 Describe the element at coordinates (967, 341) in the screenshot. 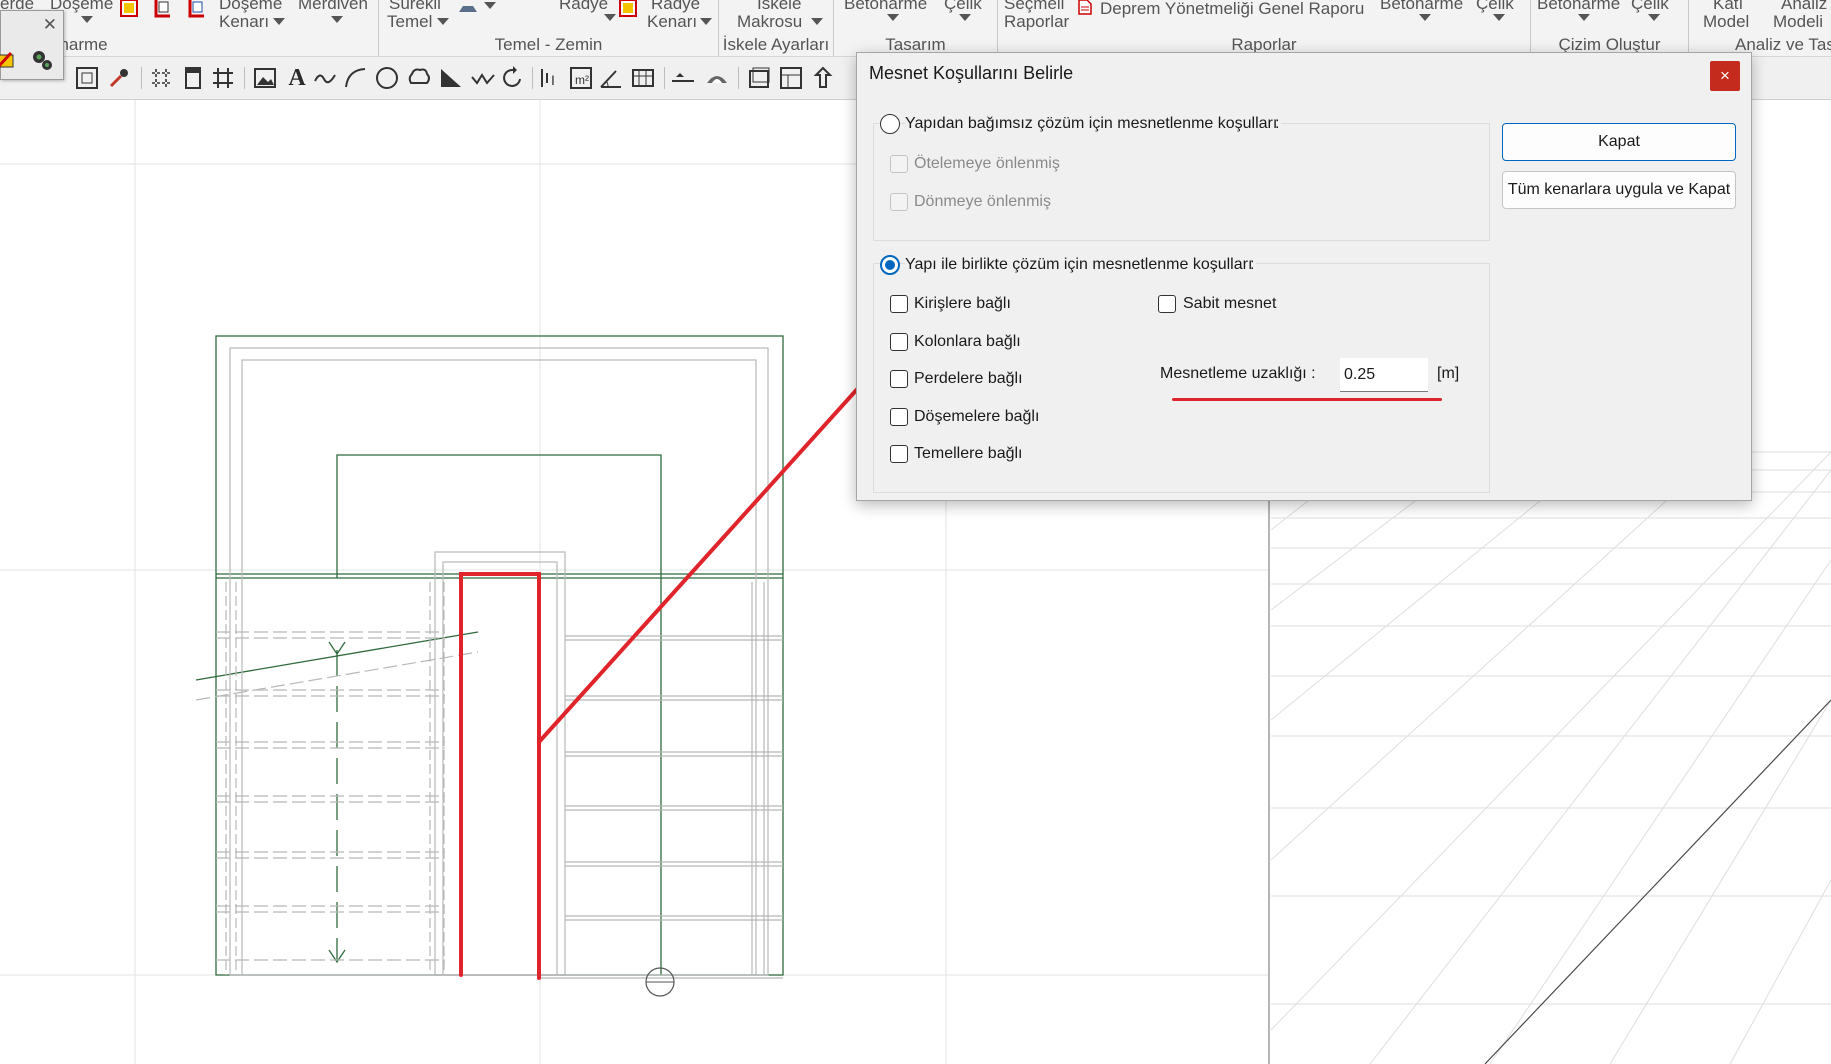

I see `kolonlara-bagli-label: Kolonlara bağlı` at that location.